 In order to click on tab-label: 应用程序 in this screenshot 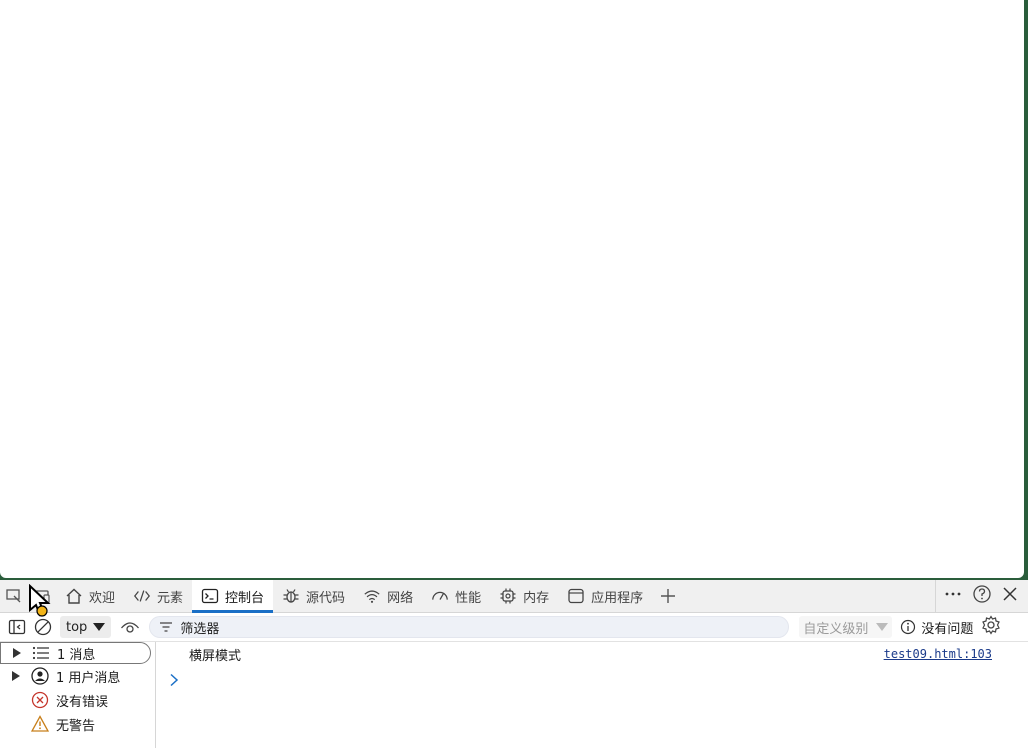, I will do `click(617, 598)`.